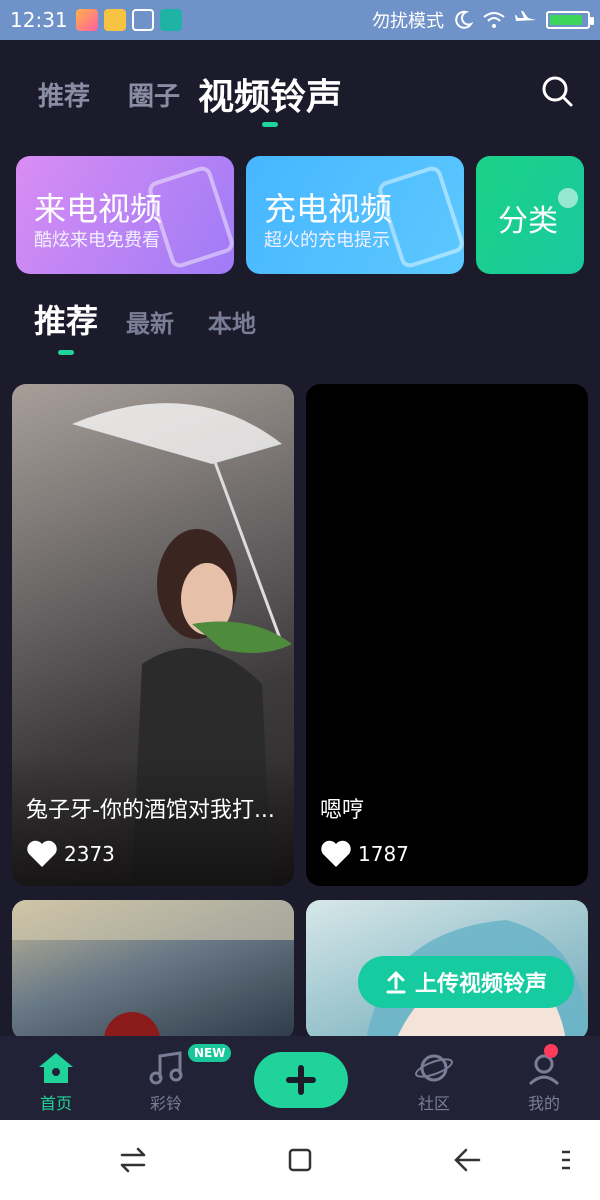 The width and height of the screenshot is (600, 1200). I want to click on music-note-icon, so click(166, 1068).